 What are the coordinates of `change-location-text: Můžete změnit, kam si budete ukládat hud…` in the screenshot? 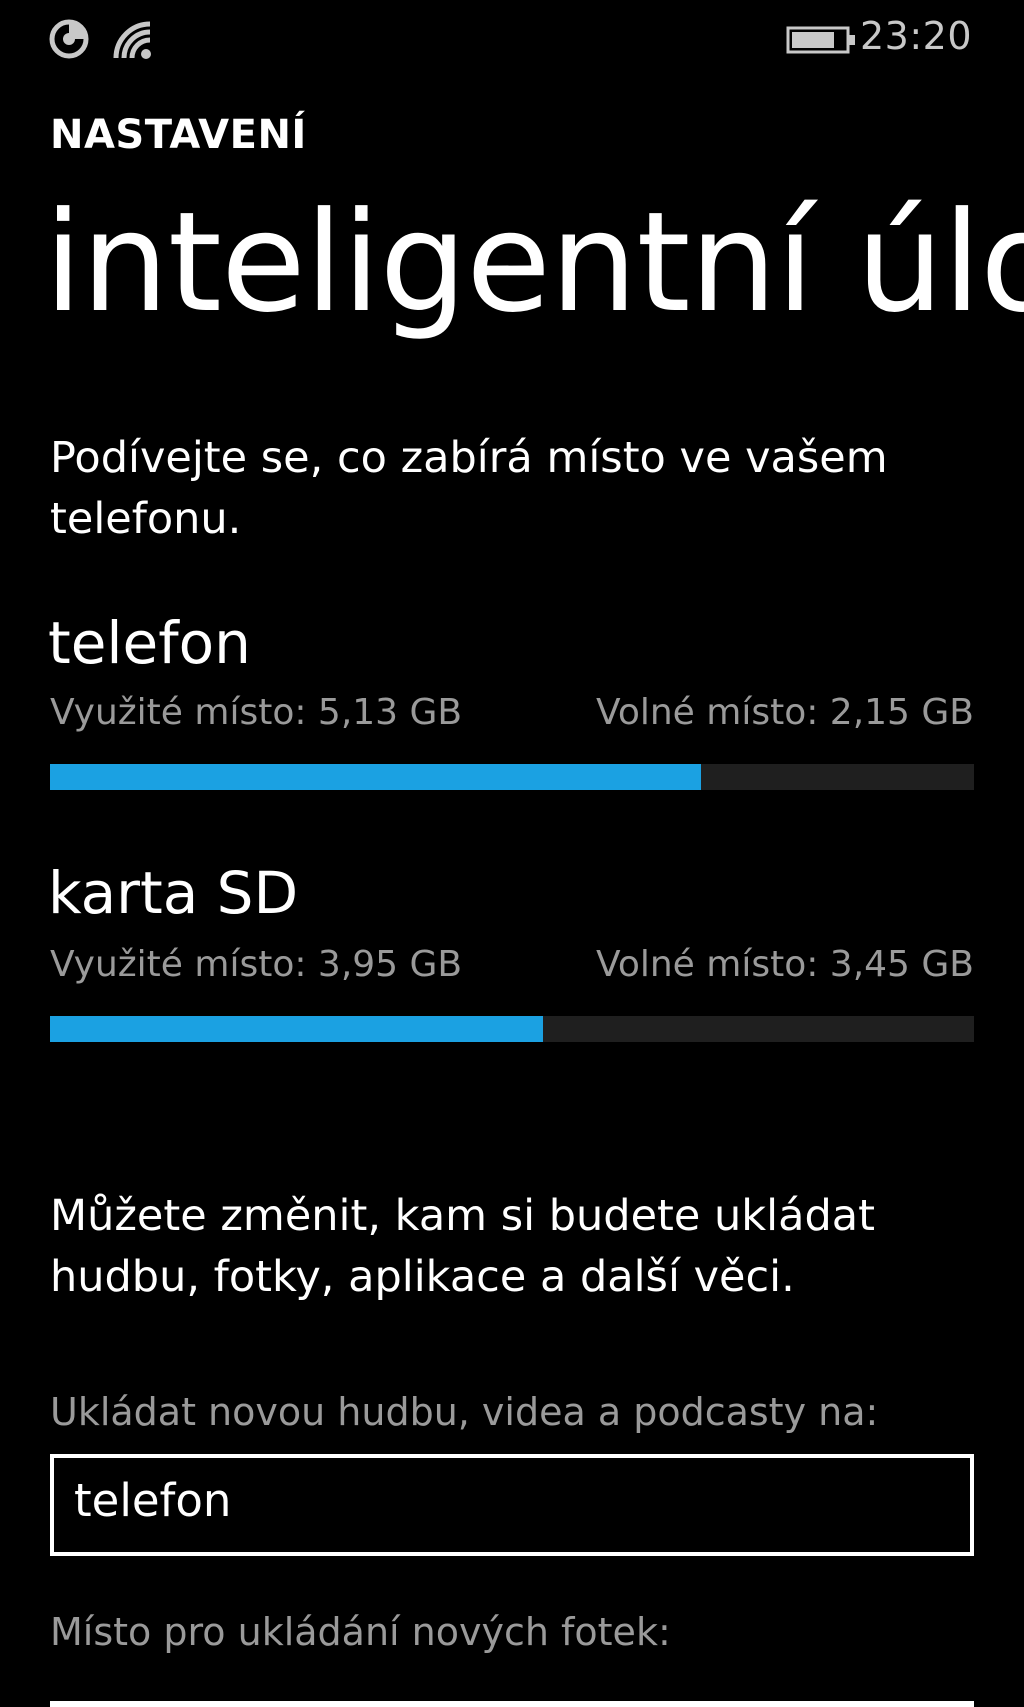 It's located at (462, 1246).